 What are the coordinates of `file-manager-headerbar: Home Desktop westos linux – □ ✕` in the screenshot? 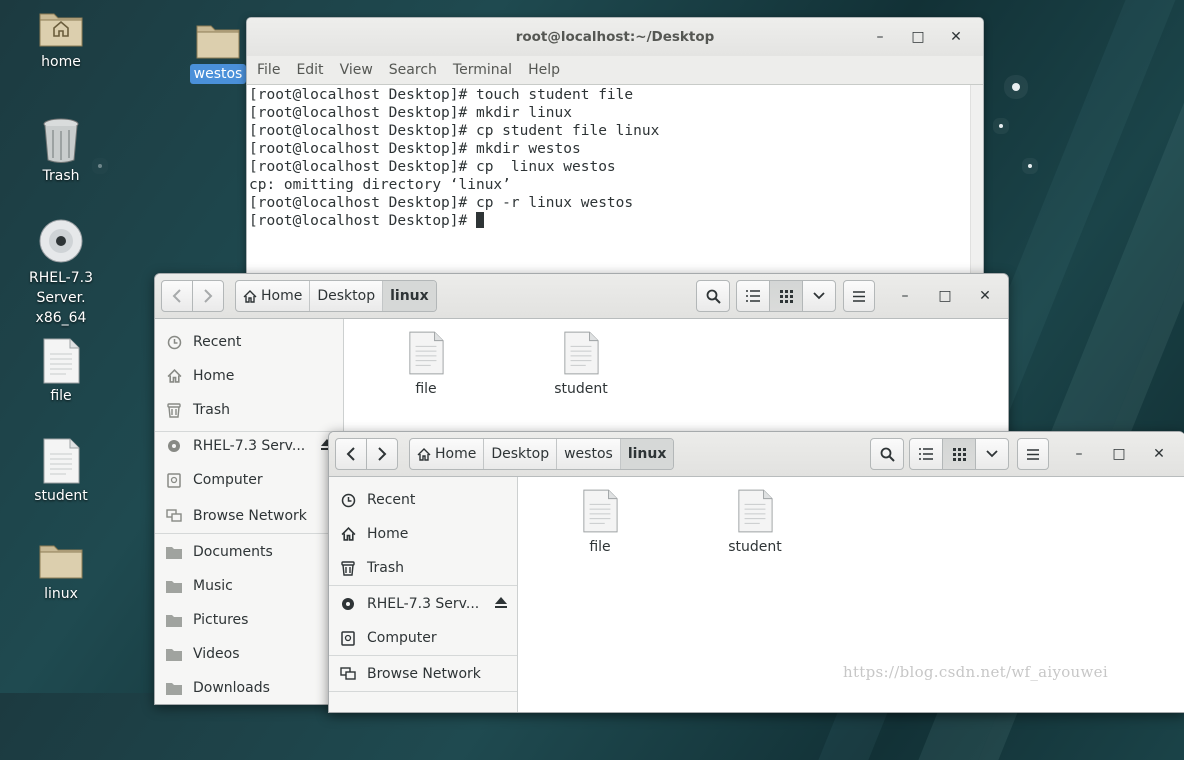 It's located at (756, 454).